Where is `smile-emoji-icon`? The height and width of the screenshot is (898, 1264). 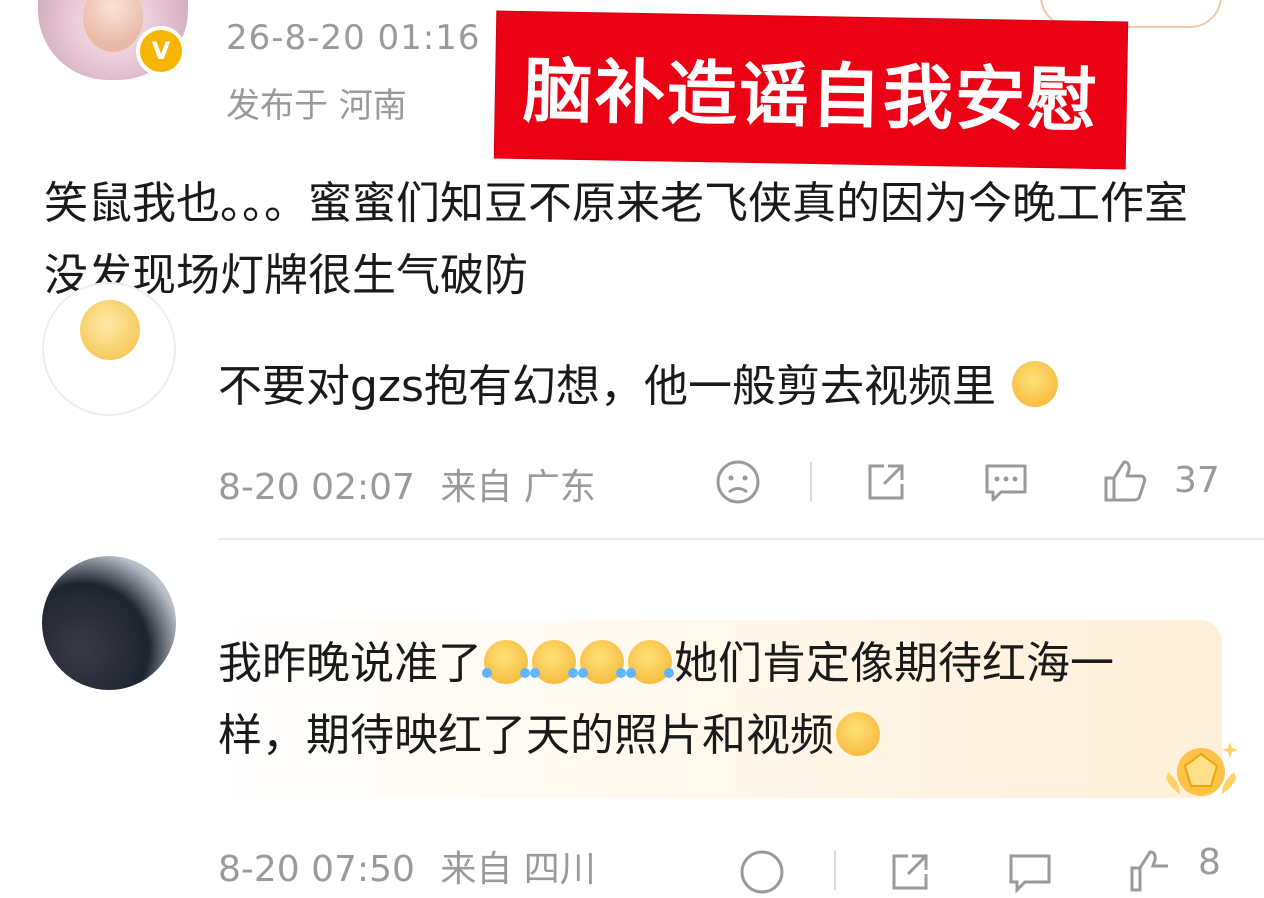
smile-emoji-icon is located at coordinates (1034, 384).